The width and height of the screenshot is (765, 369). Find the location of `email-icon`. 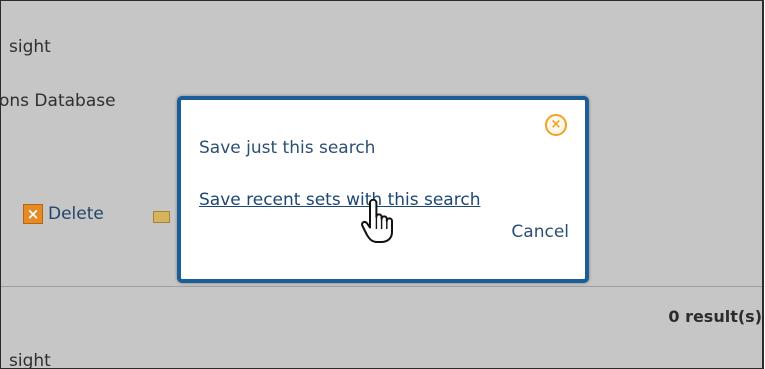

email-icon is located at coordinates (161, 217).